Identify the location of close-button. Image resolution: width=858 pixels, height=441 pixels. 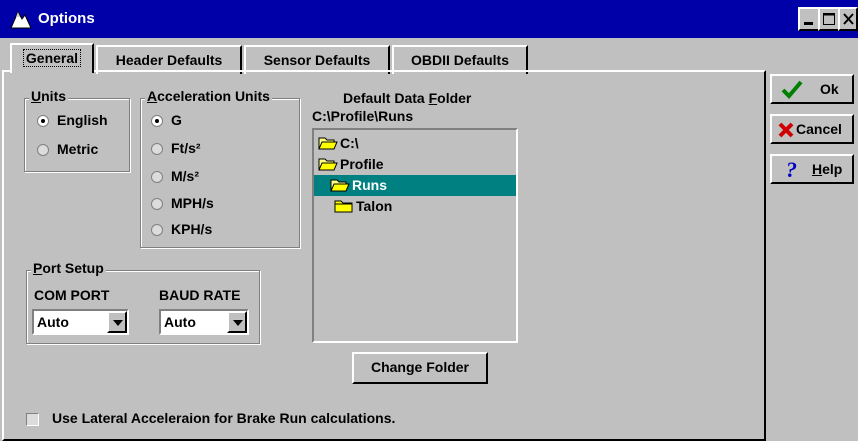
(848, 19).